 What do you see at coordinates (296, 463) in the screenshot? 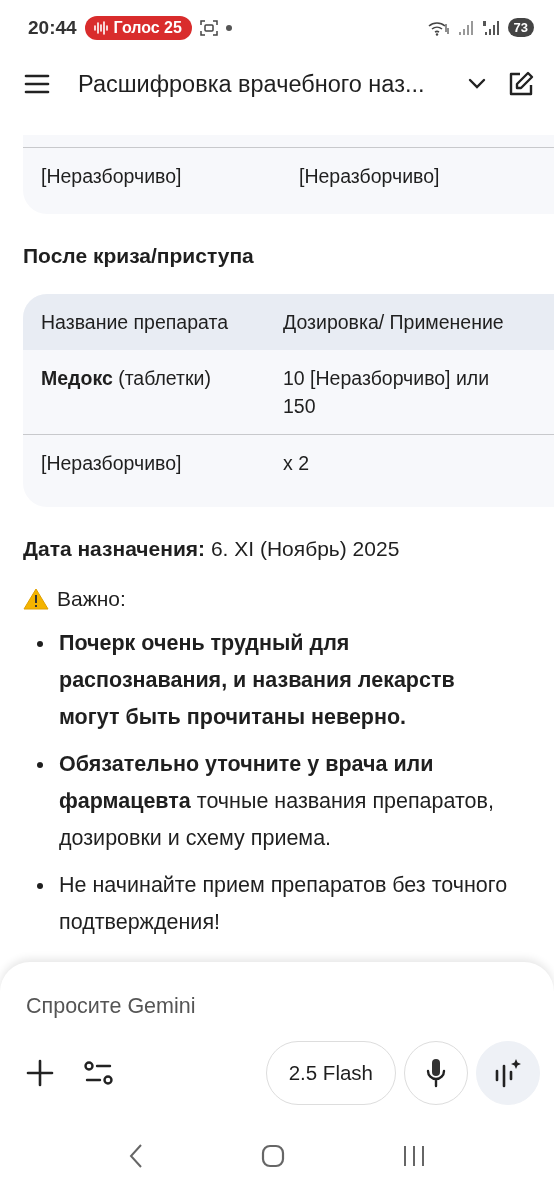
I see `table-cell-text: x 2` at bounding box center [296, 463].